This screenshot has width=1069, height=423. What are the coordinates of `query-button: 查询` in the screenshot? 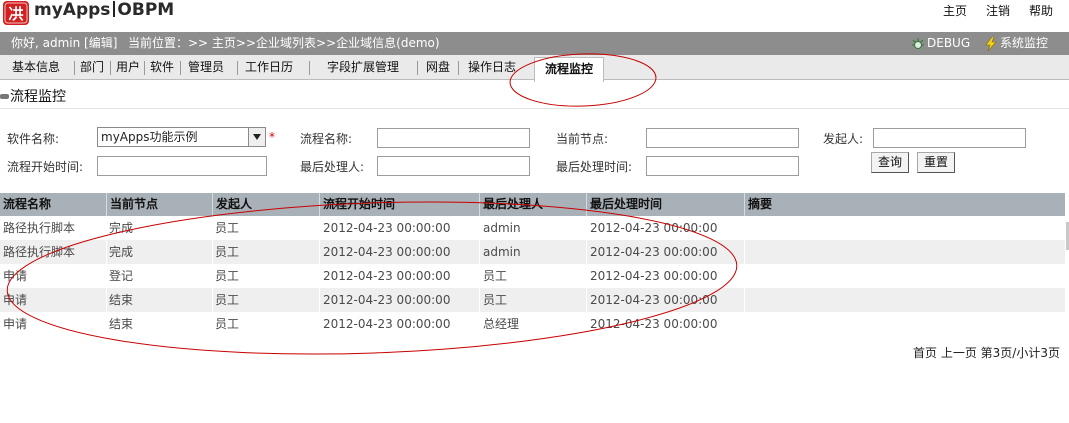 It's located at (890, 162).